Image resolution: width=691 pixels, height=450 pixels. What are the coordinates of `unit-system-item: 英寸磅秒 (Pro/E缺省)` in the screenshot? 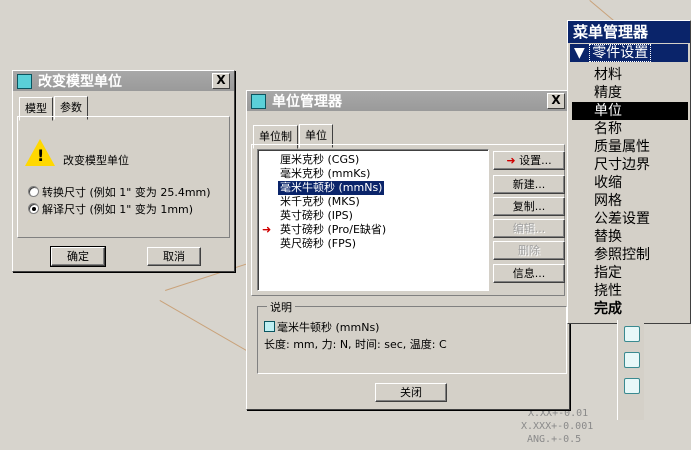 It's located at (333, 230).